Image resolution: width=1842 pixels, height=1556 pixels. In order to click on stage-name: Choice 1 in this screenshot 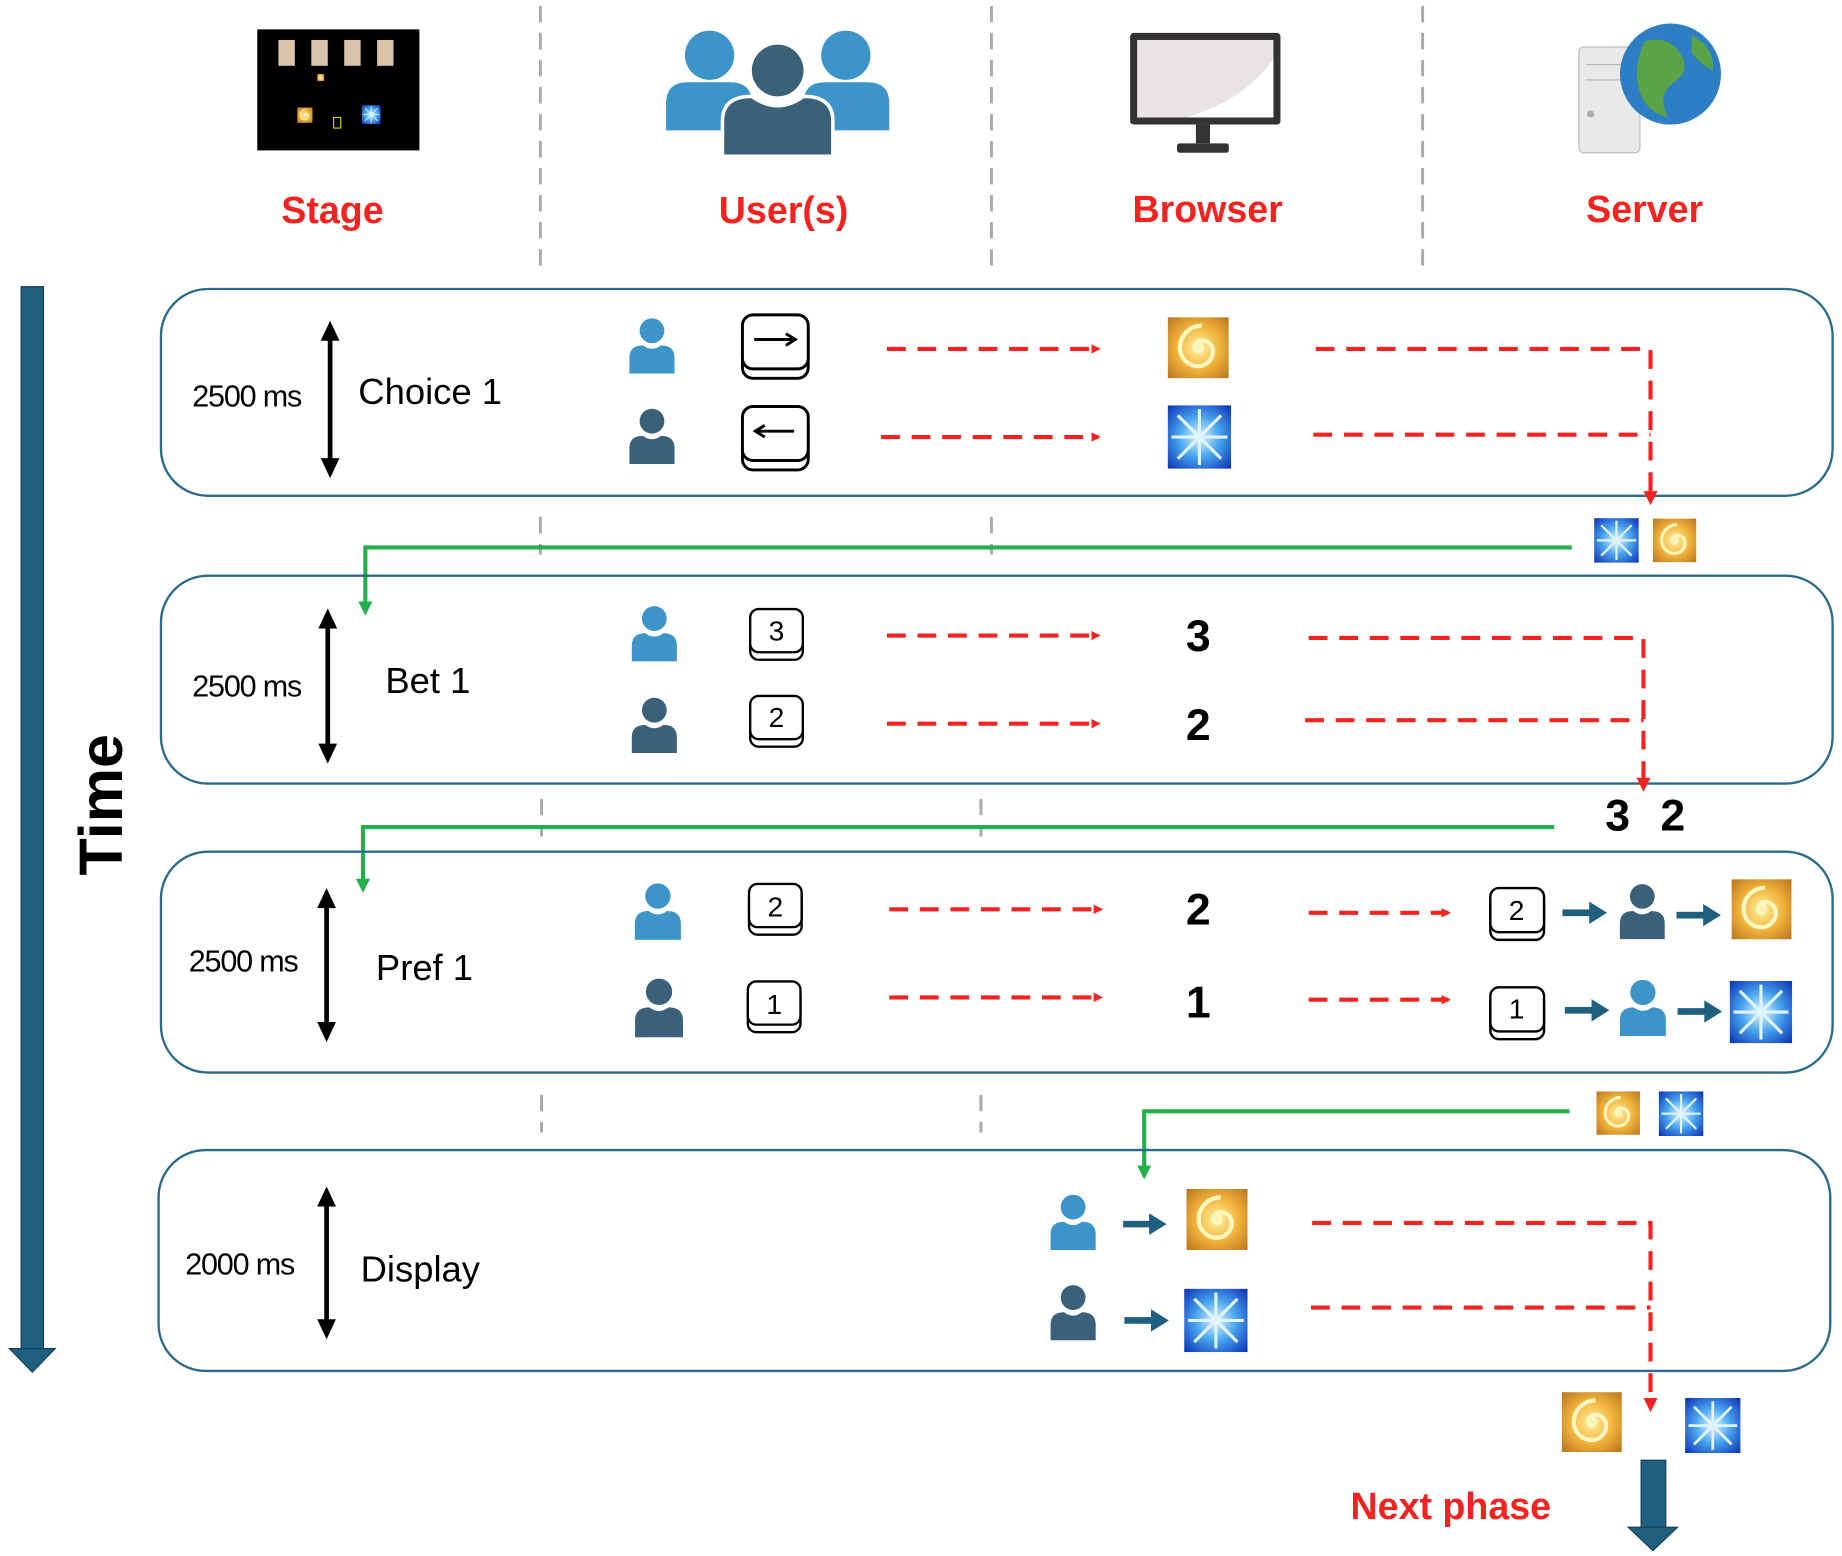, I will do `click(430, 391)`.